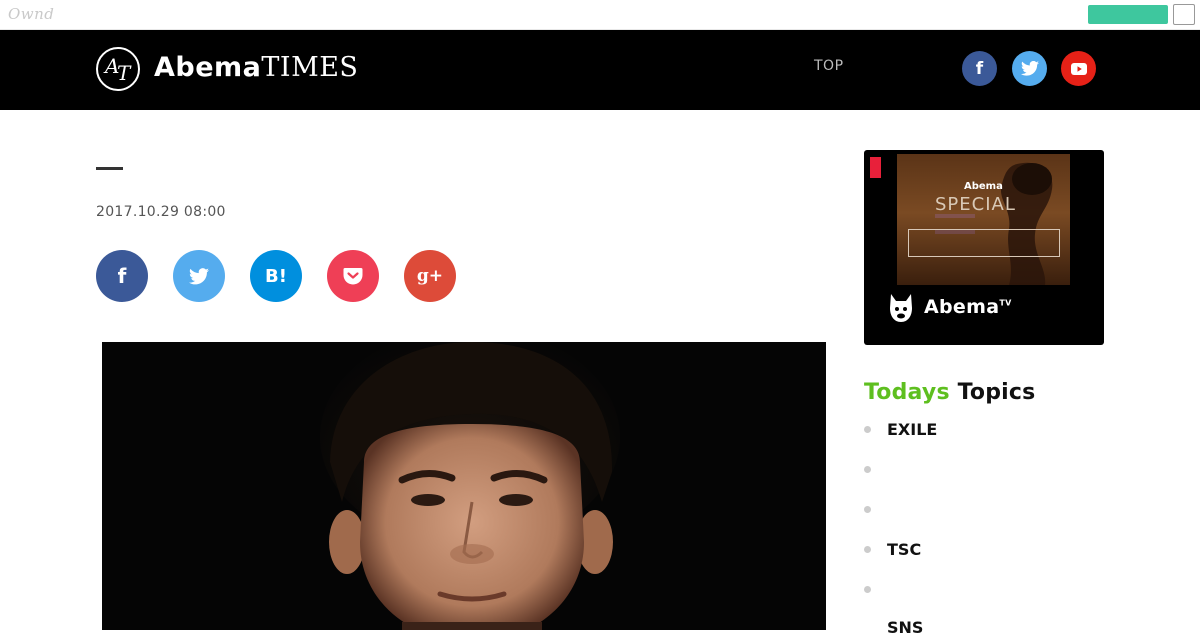 The width and height of the screenshot is (1200, 638). I want to click on abema-mascot-icon, so click(901, 308).